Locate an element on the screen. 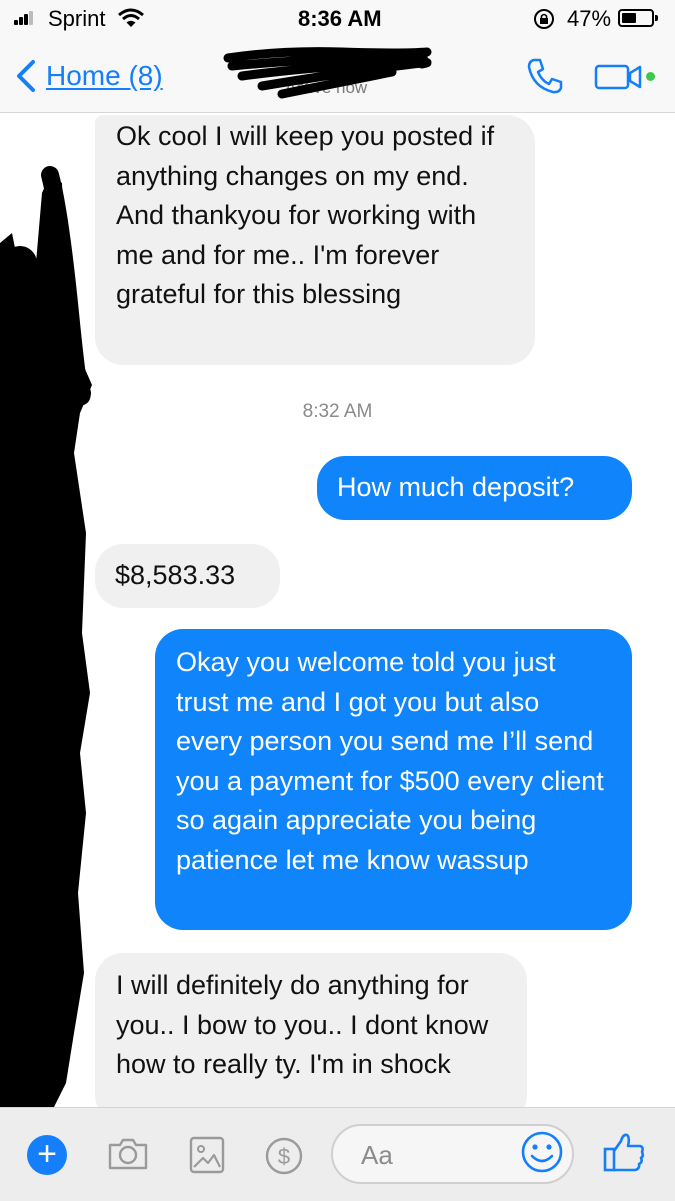 The width and height of the screenshot is (675, 1201). carrier-name: Sprint is located at coordinates (77, 18).